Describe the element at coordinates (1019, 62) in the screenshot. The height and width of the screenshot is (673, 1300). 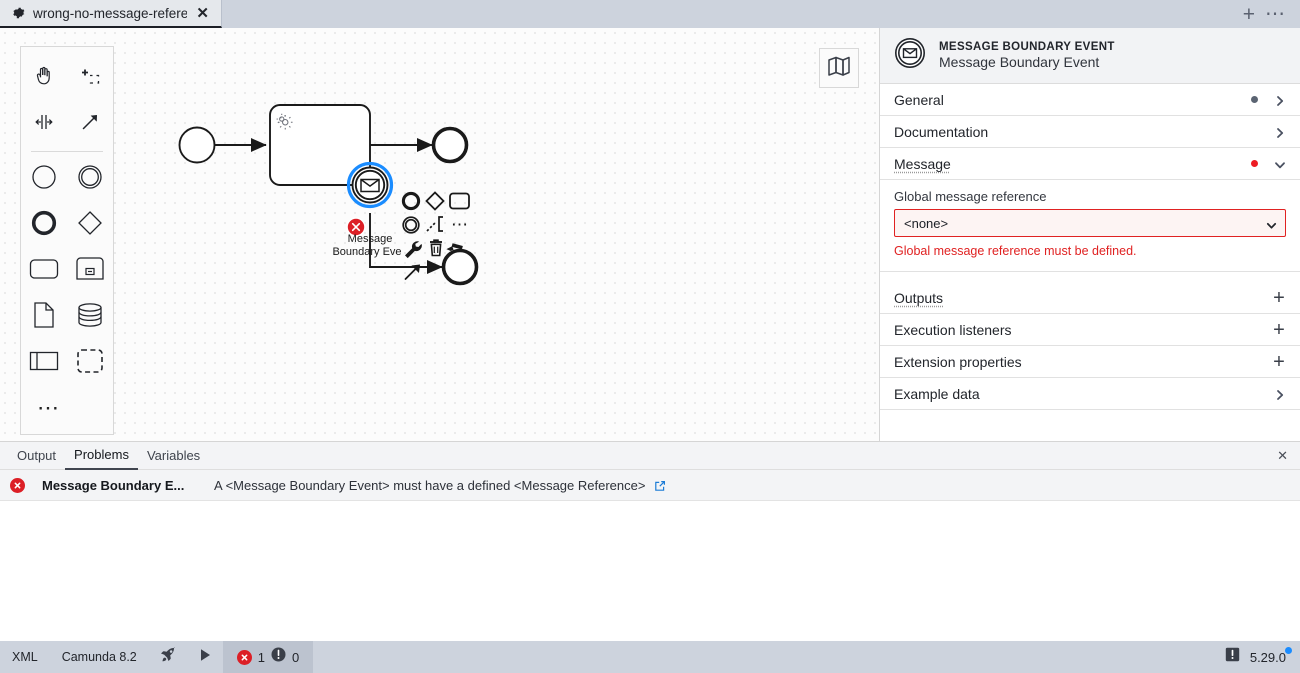
I see `element-name: Message Boundary Event` at that location.